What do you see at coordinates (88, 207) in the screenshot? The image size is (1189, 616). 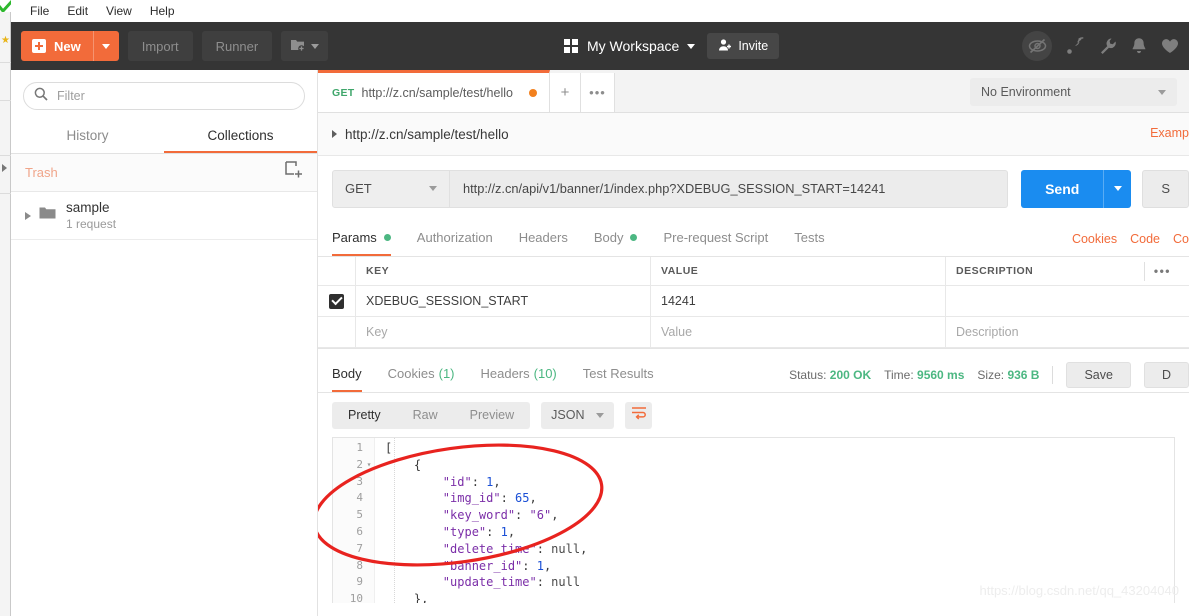 I see `collection-name: sample` at bounding box center [88, 207].